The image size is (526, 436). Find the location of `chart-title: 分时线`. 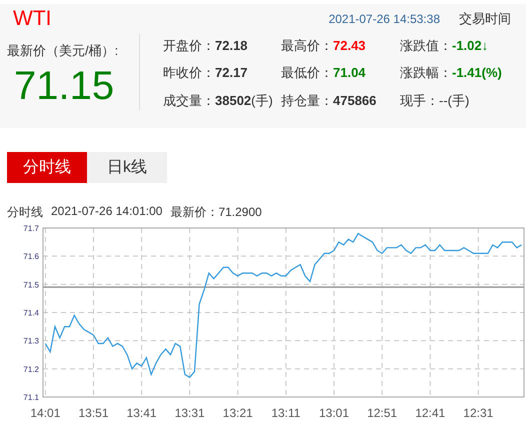

chart-title: 分时线 is located at coordinates (25, 212).